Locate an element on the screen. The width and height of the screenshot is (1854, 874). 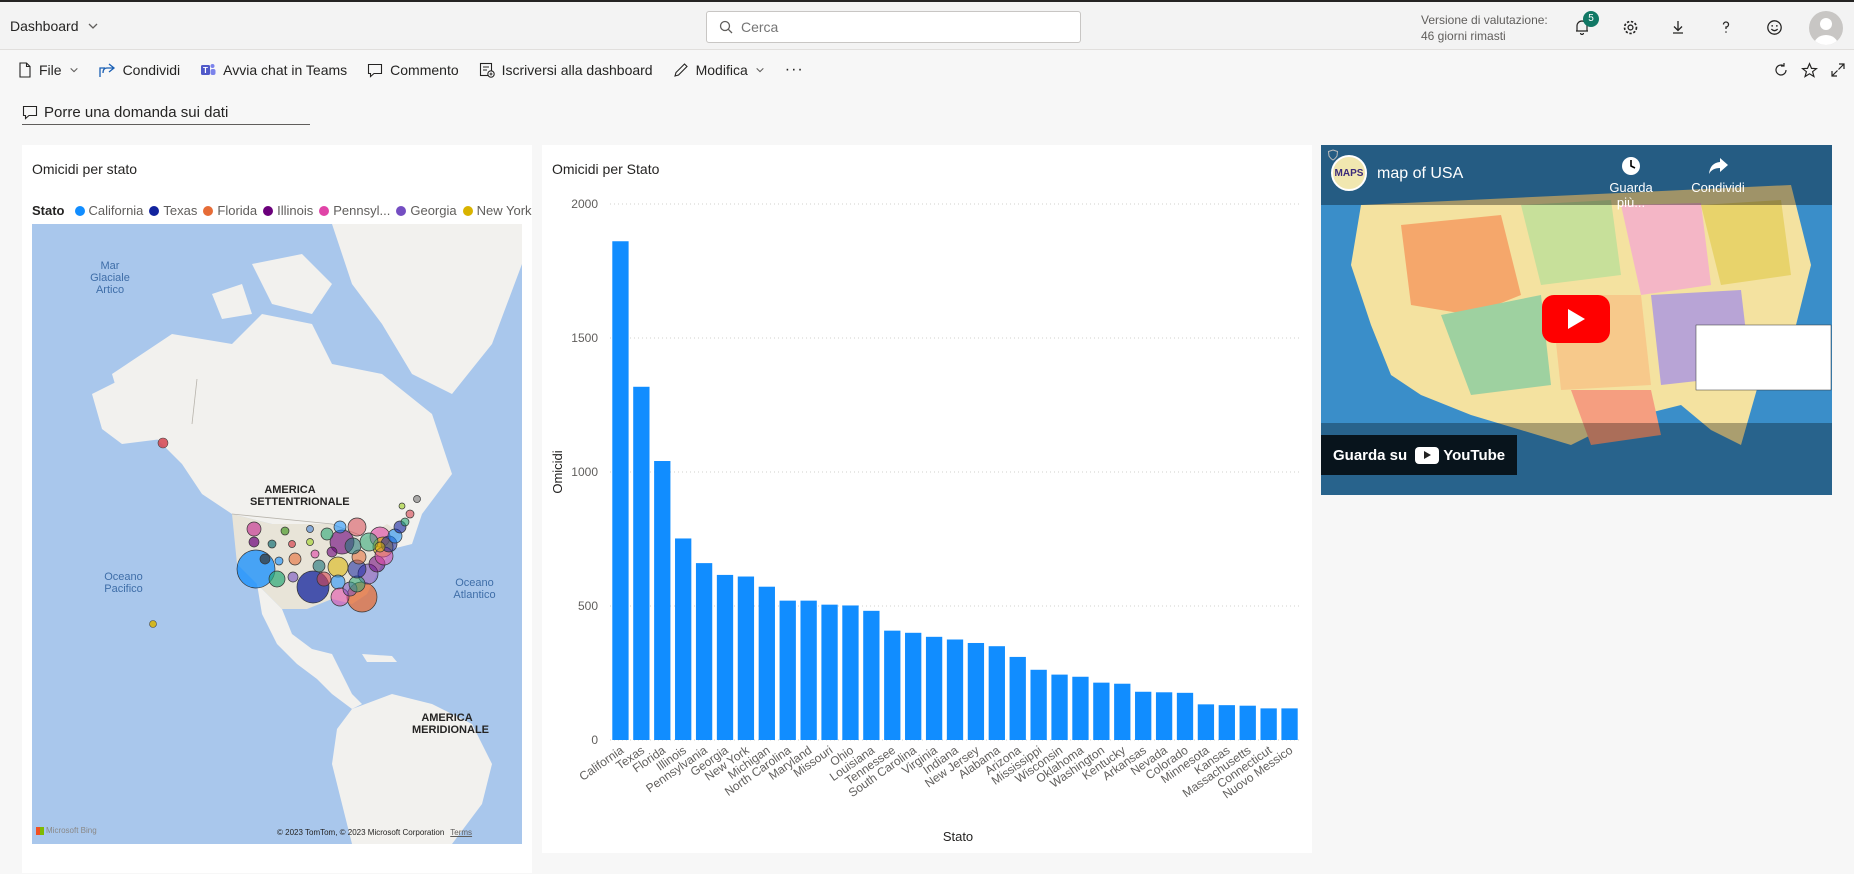
legend-item: Texas is located at coordinates (173, 210).